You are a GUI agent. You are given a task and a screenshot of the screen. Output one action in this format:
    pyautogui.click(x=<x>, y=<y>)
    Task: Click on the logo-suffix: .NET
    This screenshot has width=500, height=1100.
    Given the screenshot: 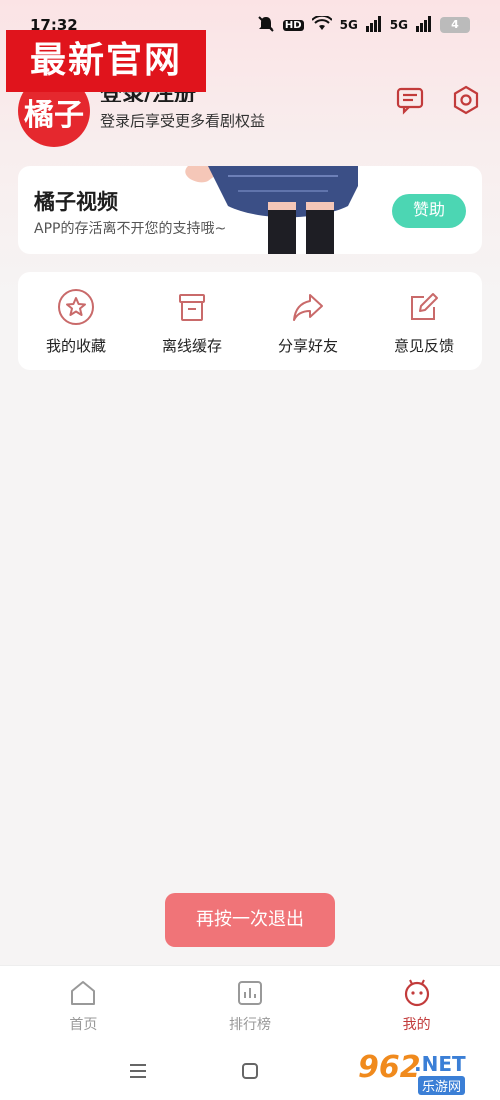 What is the action you would take?
    pyautogui.click(x=440, y=1064)
    